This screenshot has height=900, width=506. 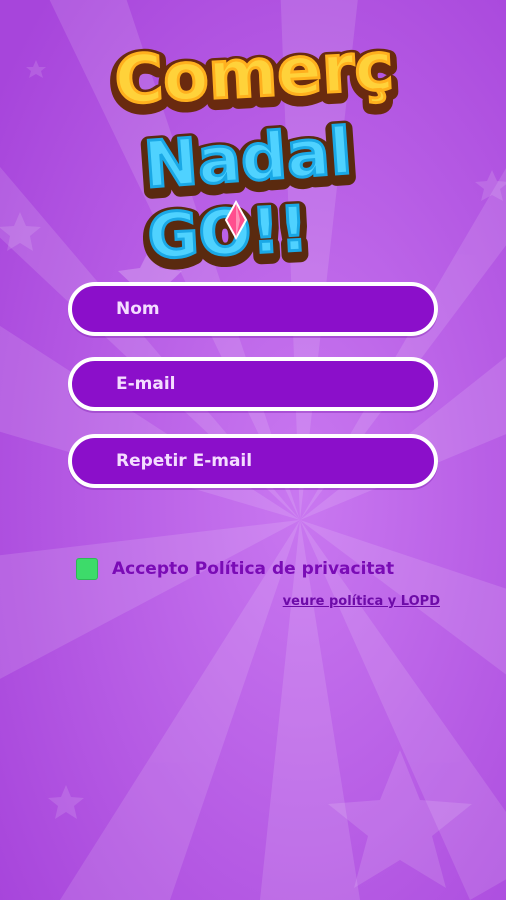 I want to click on accept-policy-row: Accepto Política de privacitat, so click(x=235, y=569).